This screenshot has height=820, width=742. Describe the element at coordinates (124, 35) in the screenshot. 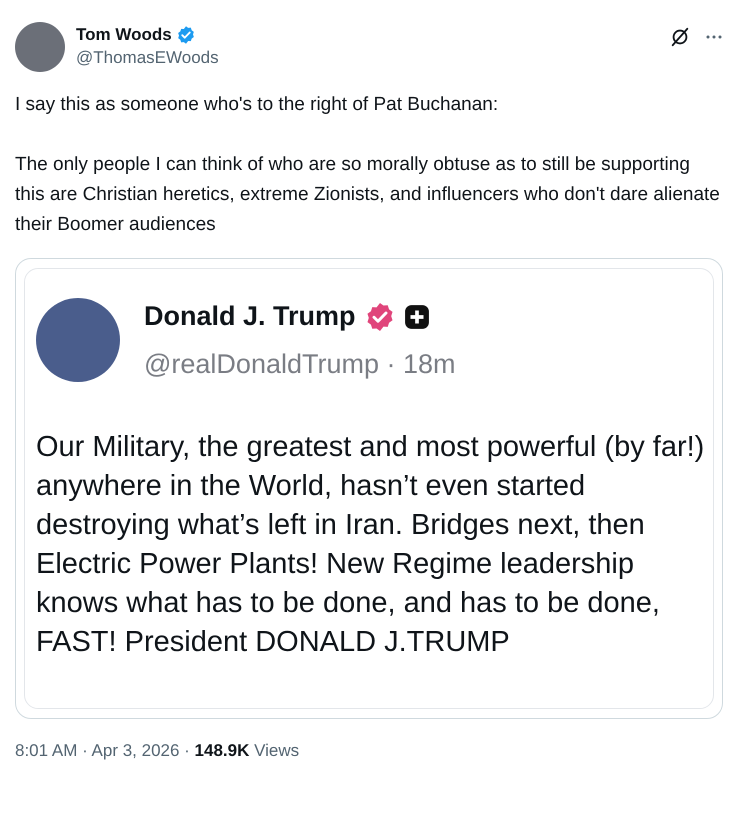

I see `author-name: Tom Woods` at that location.